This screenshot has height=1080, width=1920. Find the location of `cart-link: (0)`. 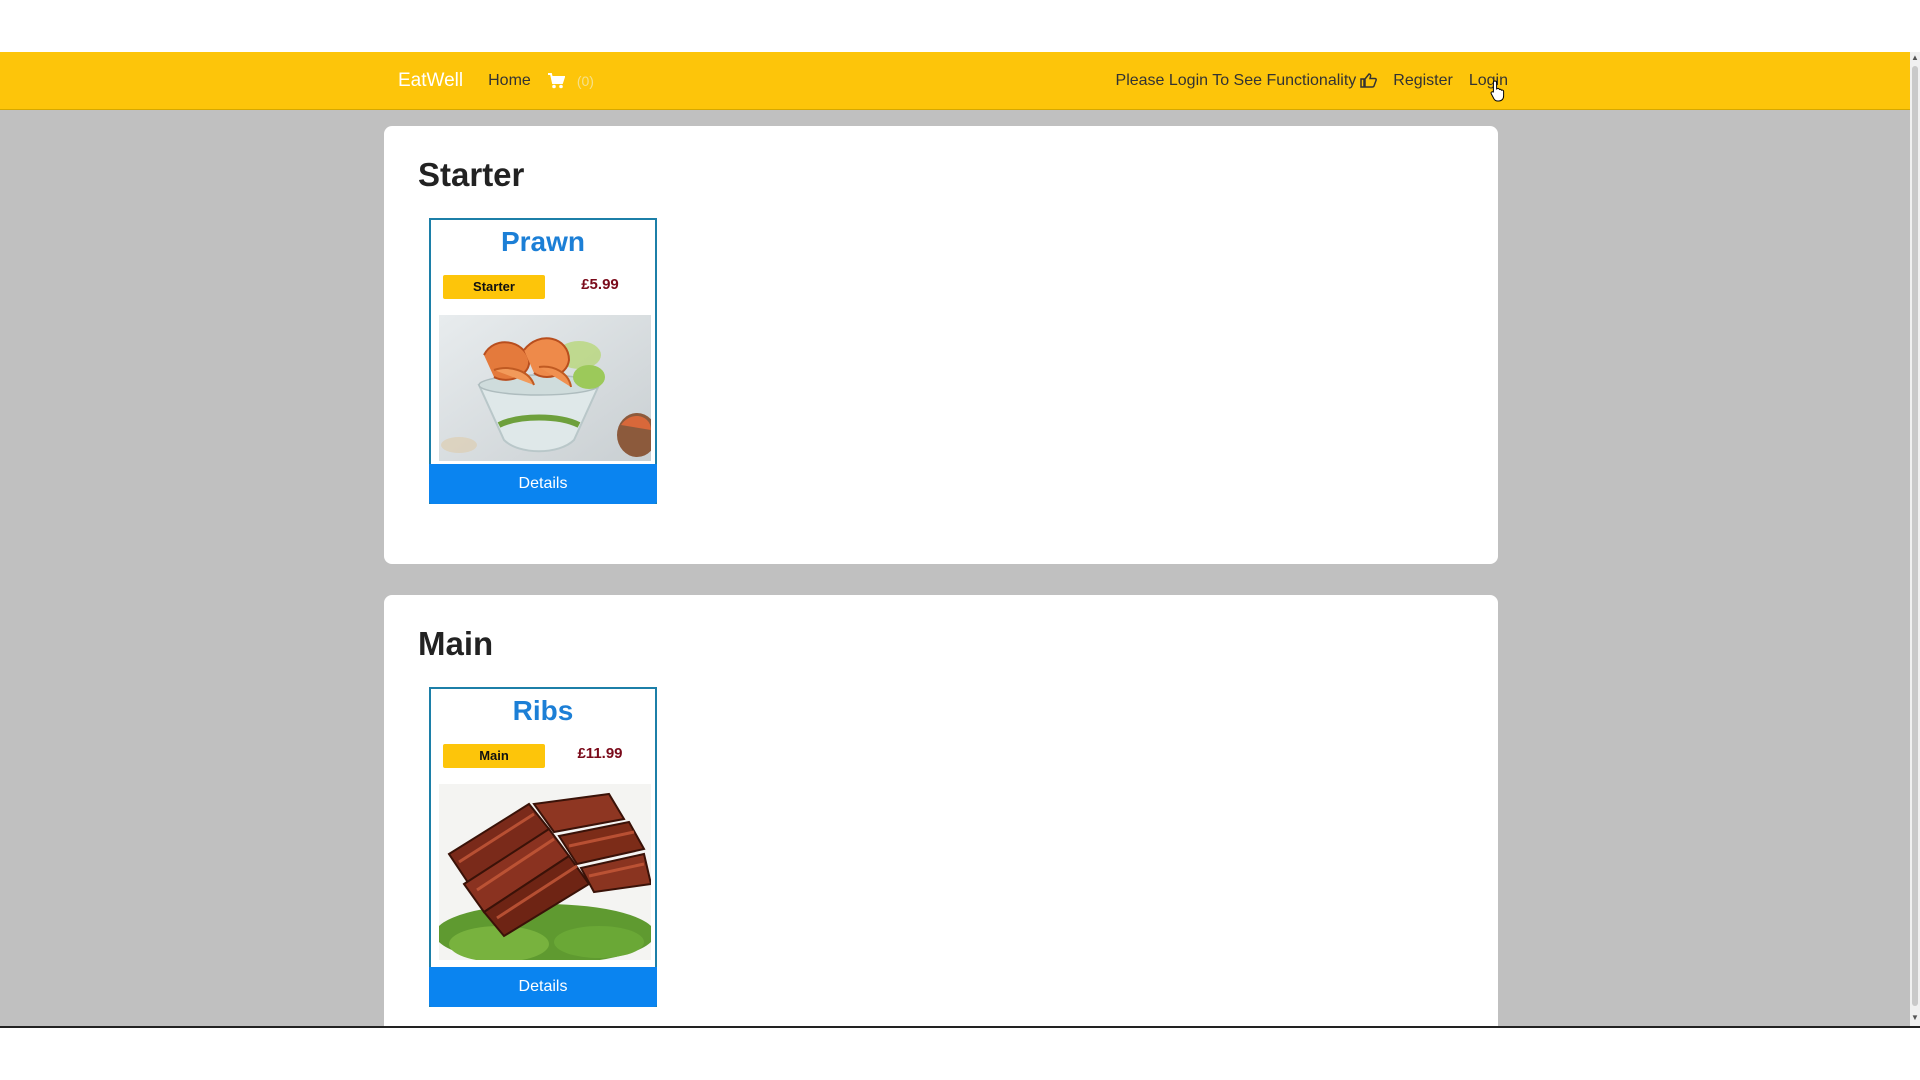

cart-link: (0) is located at coordinates (570, 80).